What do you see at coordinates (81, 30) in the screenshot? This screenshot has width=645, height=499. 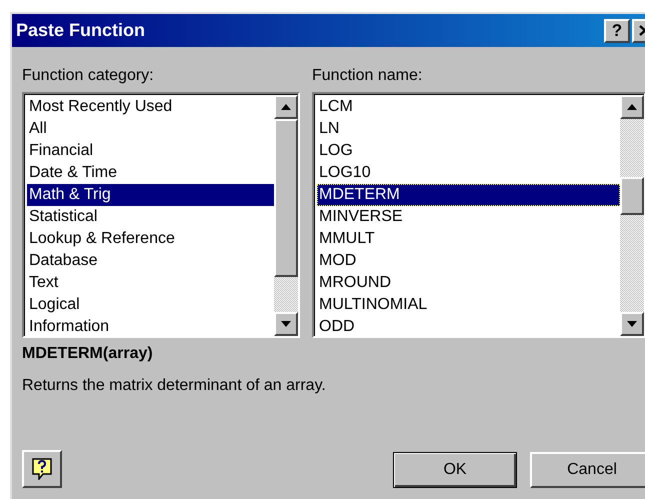 I see `window-title: Paste Function` at bounding box center [81, 30].